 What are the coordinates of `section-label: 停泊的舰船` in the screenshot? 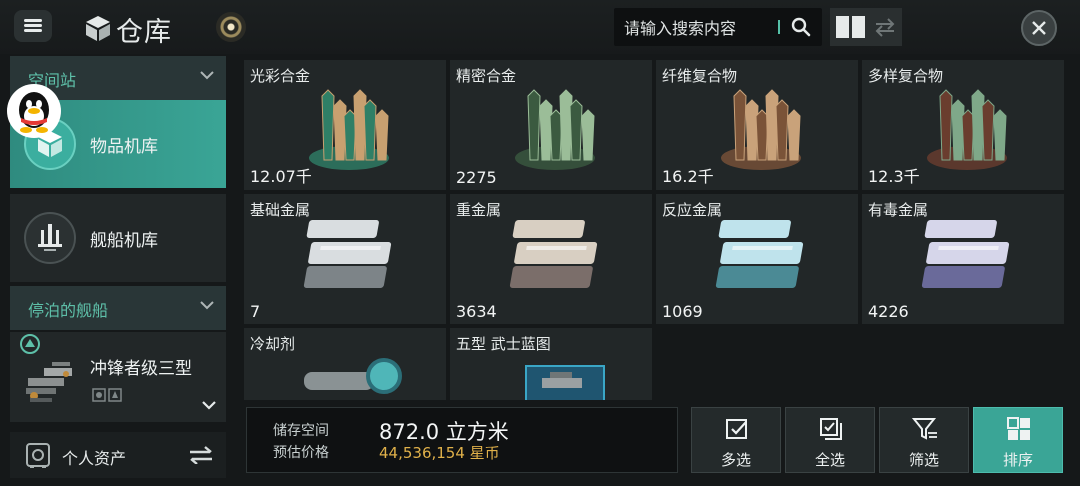 It's located at (68, 310).